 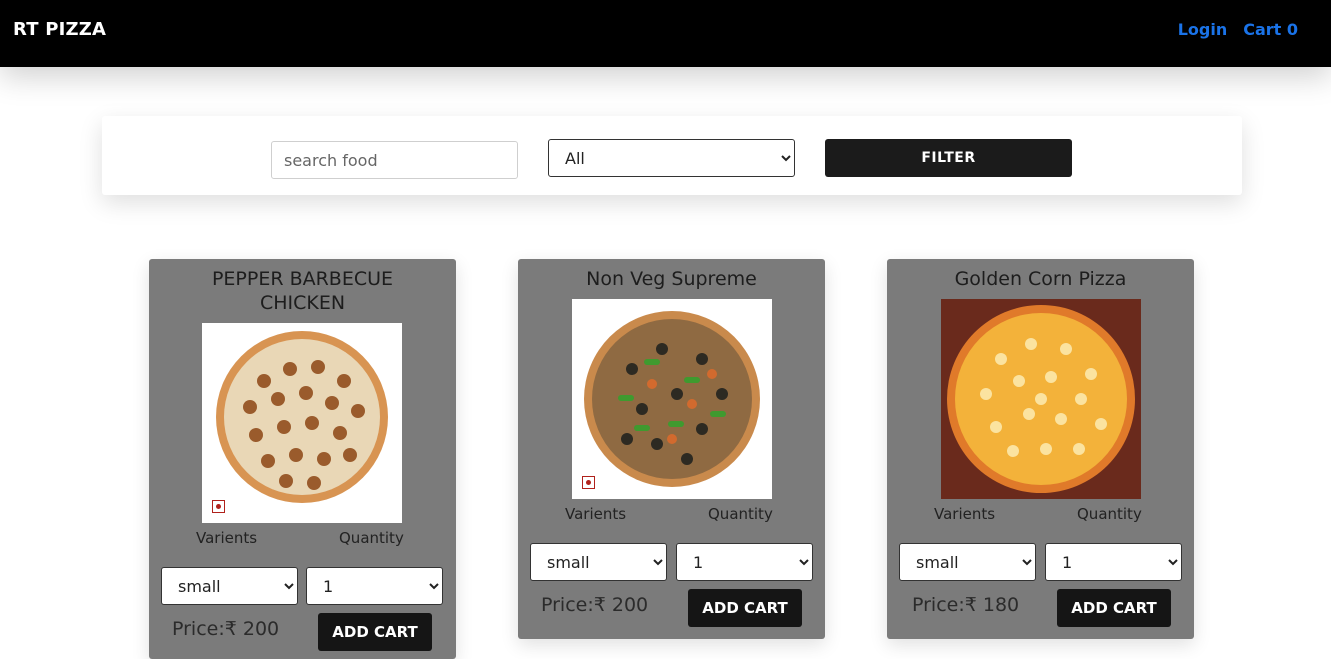 I want to click on pizza-card: Non Veg Supreme Varients Quantity small, so click(x=671, y=449).